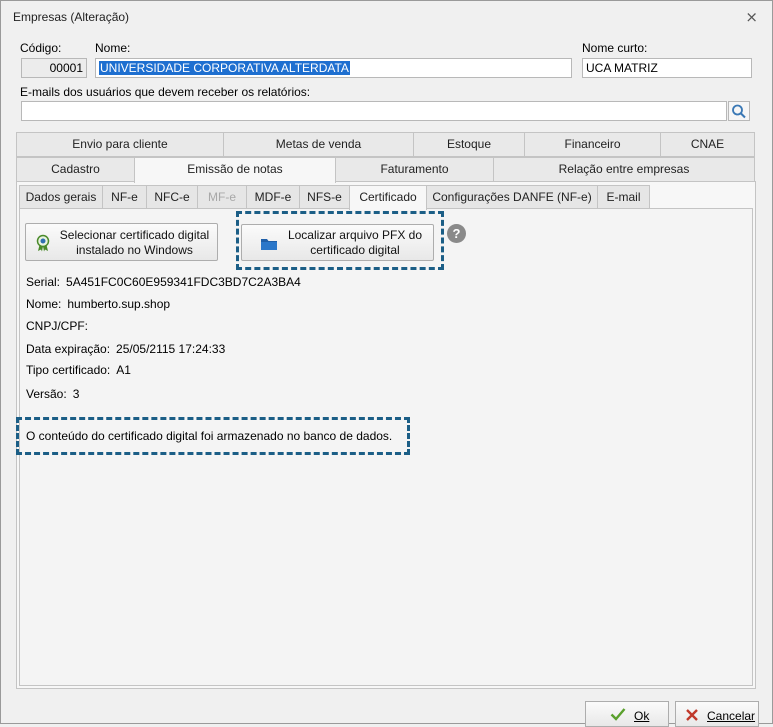 This screenshot has height=727, width=773. I want to click on nome-label: Nome:, so click(113, 48).